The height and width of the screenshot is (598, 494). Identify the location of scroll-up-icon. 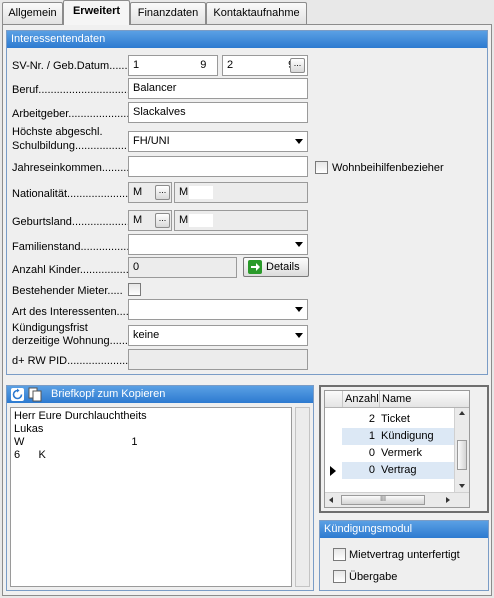
(462, 413).